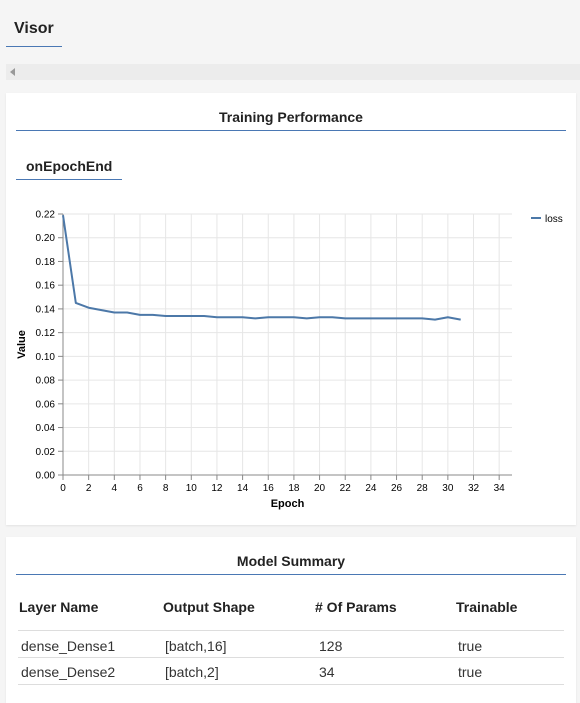 Image resolution: width=580 pixels, height=703 pixels. Describe the element at coordinates (371, 488) in the screenshot. I see `x-tick-label: 24` at that location.